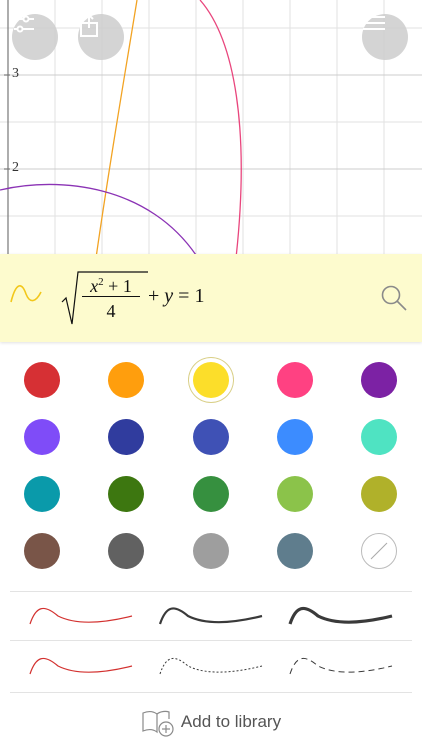 The image size is (422, 750). I want to click on share-icon, so click(89, 25).